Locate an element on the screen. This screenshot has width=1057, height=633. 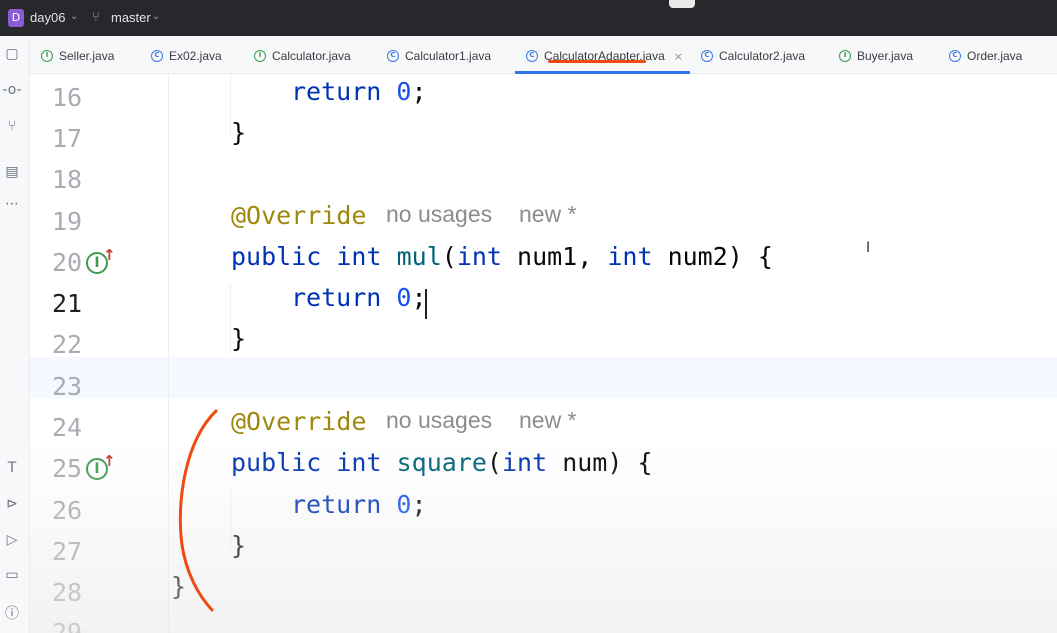
line-number: 26 is located at coordinates (67, 510).